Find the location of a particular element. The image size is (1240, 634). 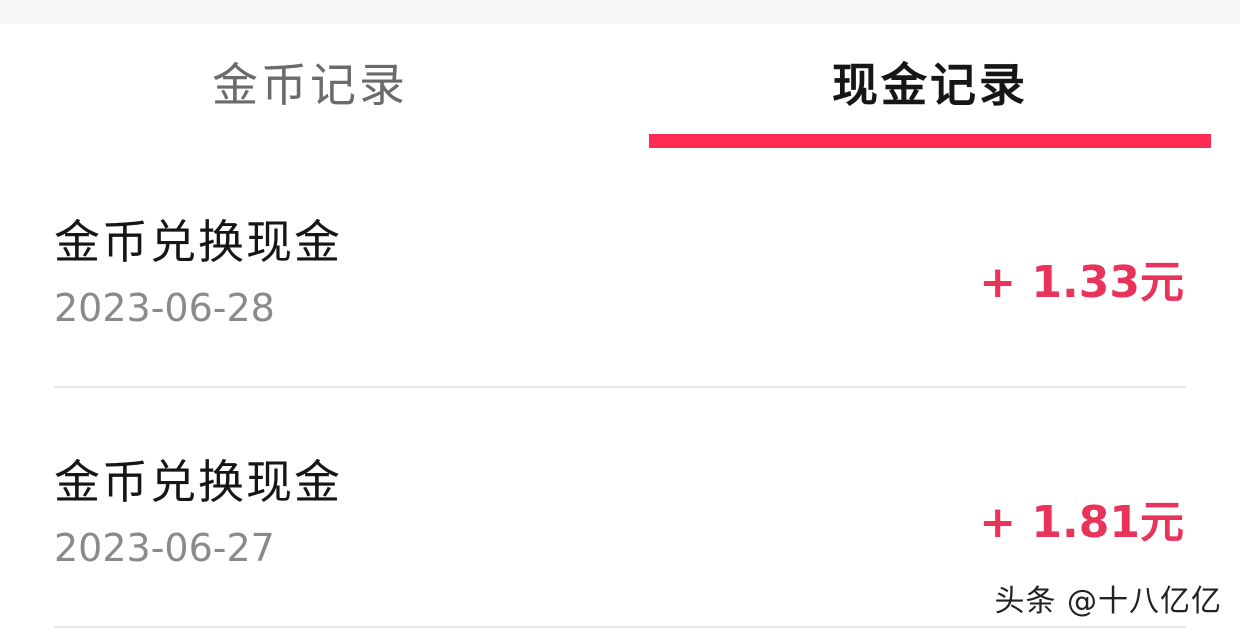

watermark-text: 头条 @十八亿亿 is located at coordinates (1108, 601).